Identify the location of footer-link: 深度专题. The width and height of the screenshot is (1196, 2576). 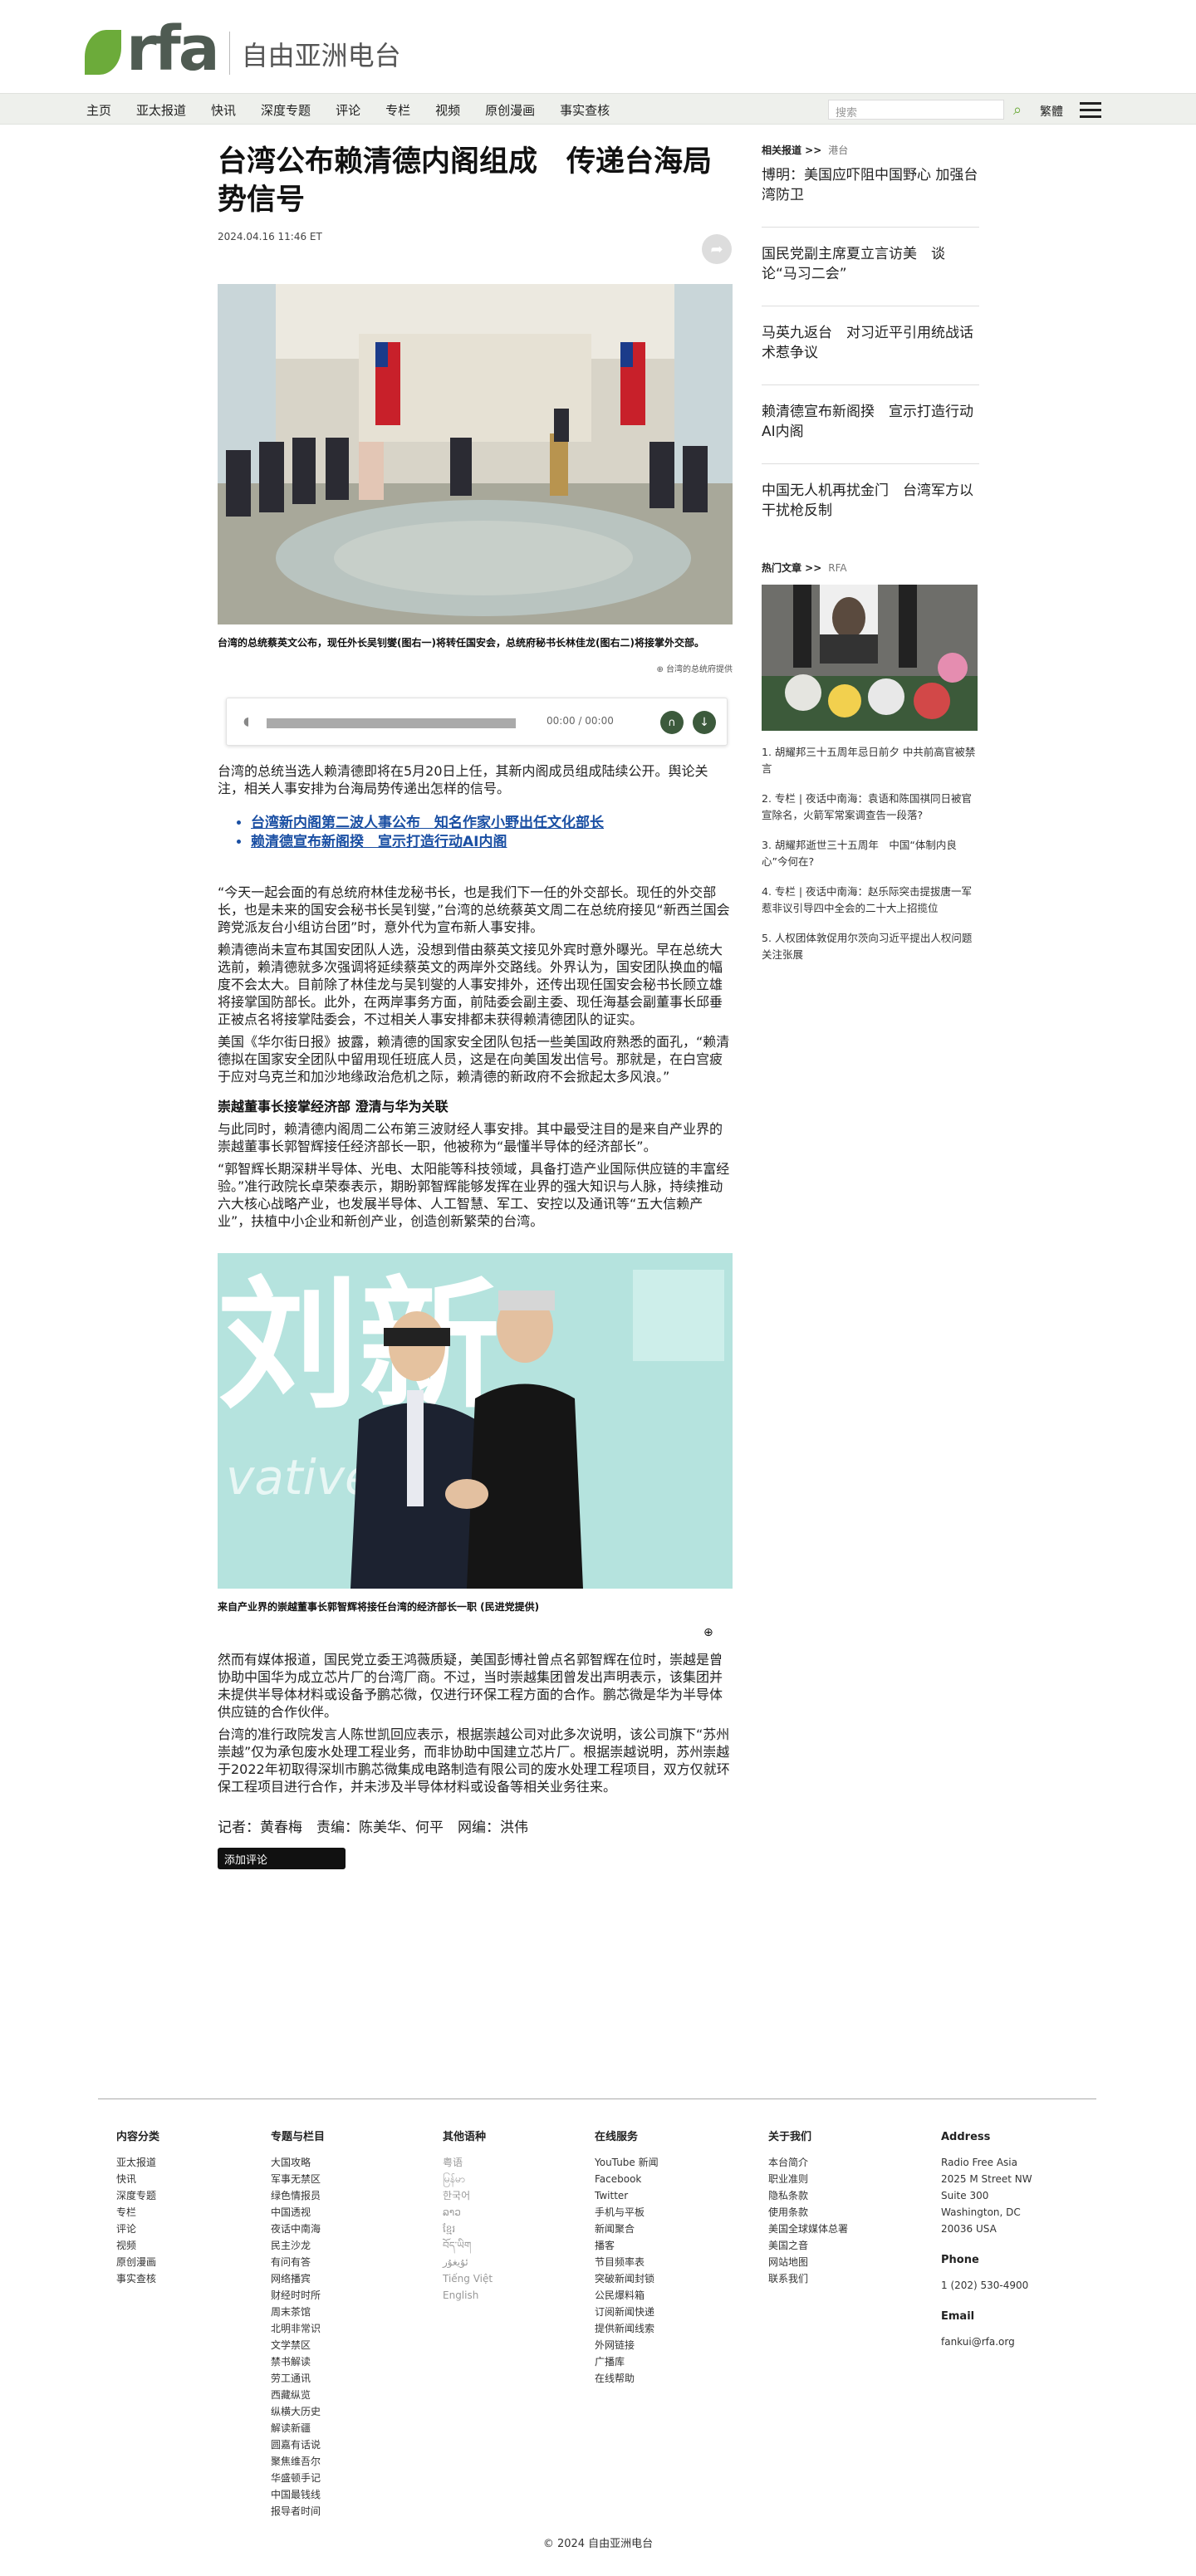
(138, 2195).